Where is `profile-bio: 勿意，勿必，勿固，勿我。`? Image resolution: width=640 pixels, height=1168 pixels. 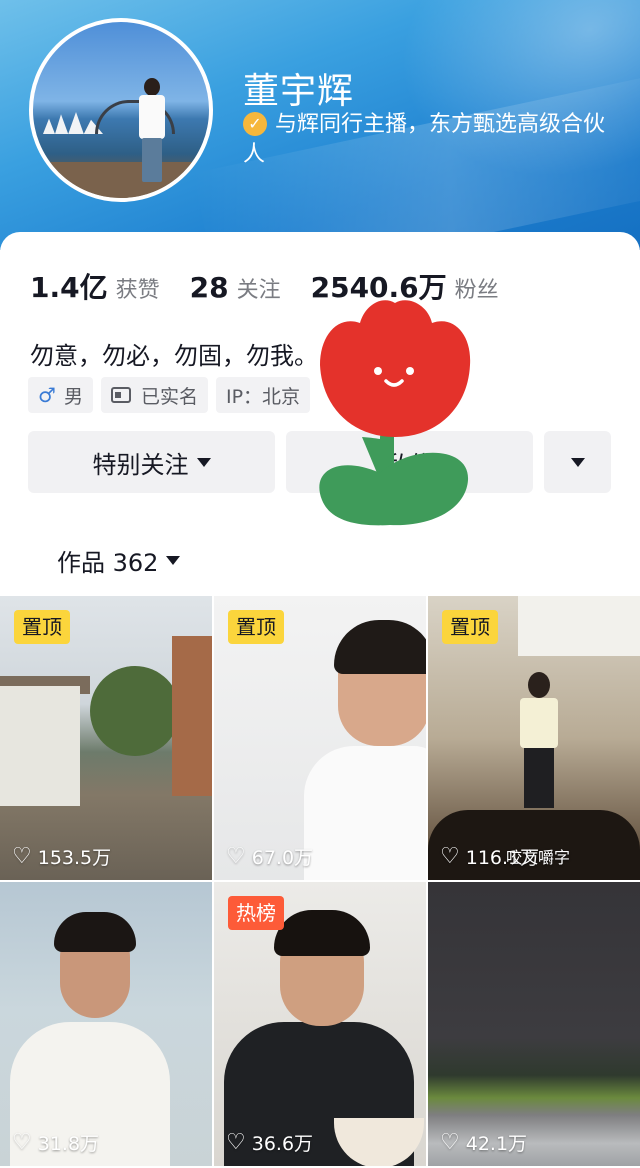
profile-bio: 勿意，勿必，勿固，勿我。 is located at coordinates (174, 356).